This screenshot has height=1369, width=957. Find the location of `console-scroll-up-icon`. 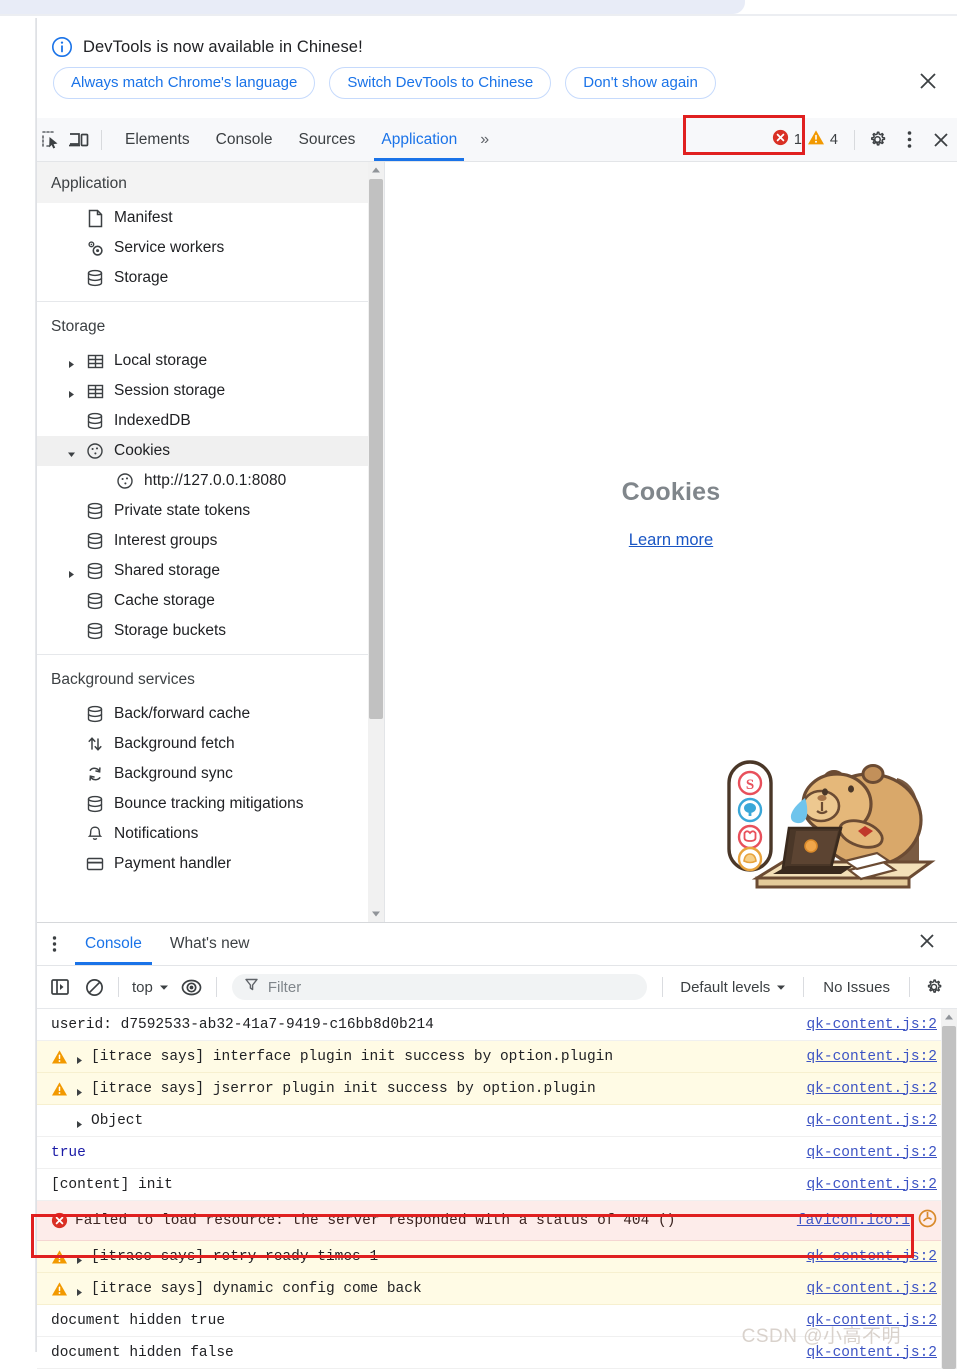

console-scroll-up-icon is located at coordinates (949, 1017).